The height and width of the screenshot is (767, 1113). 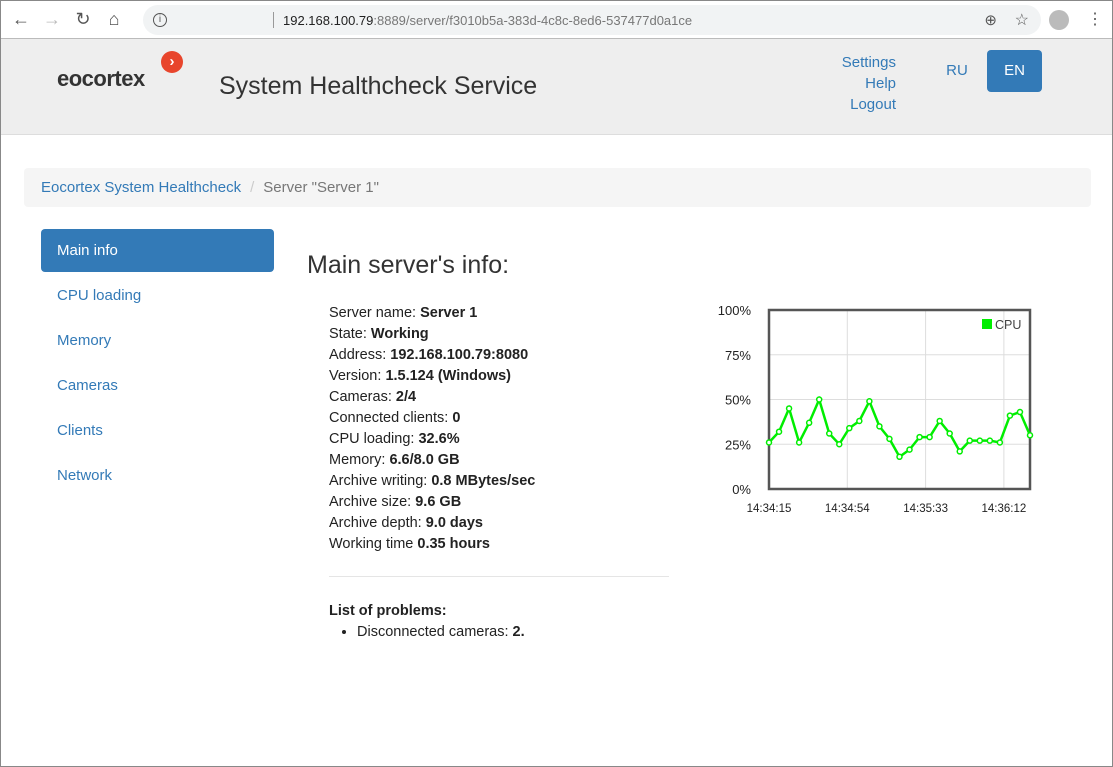 I want to click on url-host: 192.168.100.79, so click(x=328, y=20).